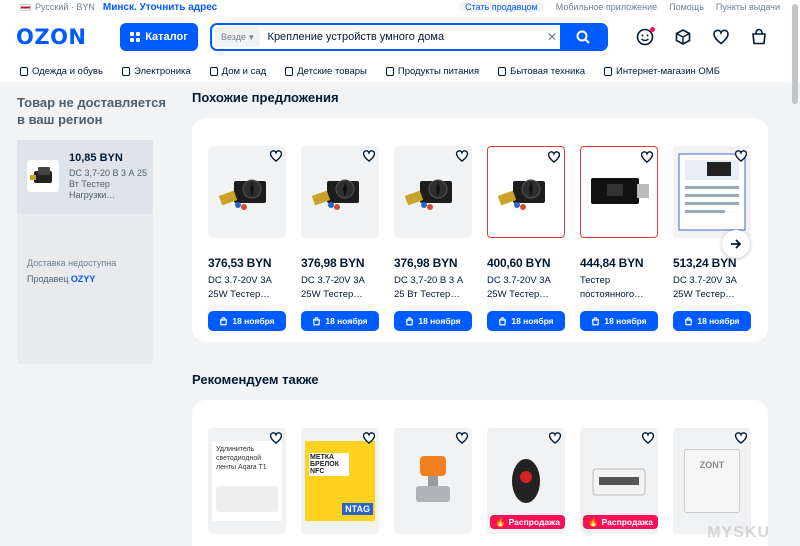 This screenshot has width=800, height=546. Describe the element at coordinates (237, 71) in the screenshot. I see `category-home-garden: Дом и сад` at that location.